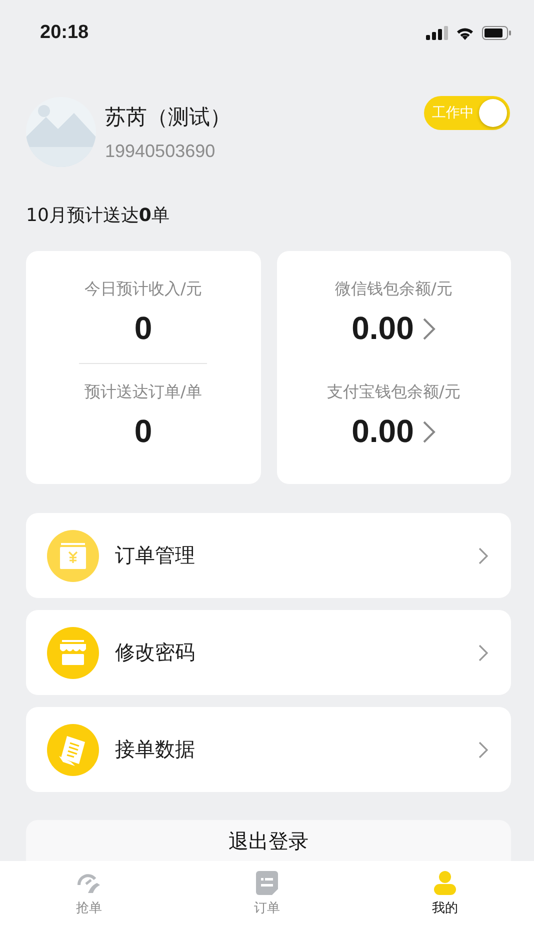 The width and height of the screenshot is (534, 950). I want to click on menu-item: 订单管理, so click(268, 555).